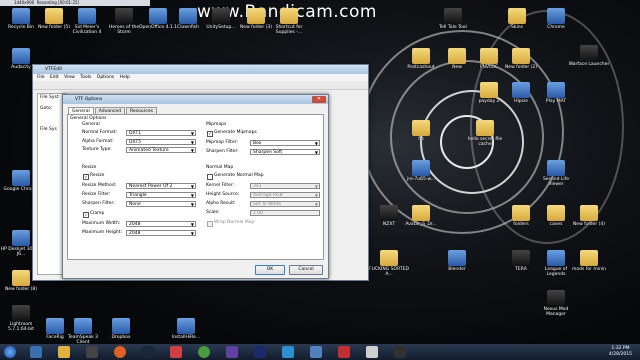  I want to click on max-width-label: Maximum Width:, so click(101, 223).